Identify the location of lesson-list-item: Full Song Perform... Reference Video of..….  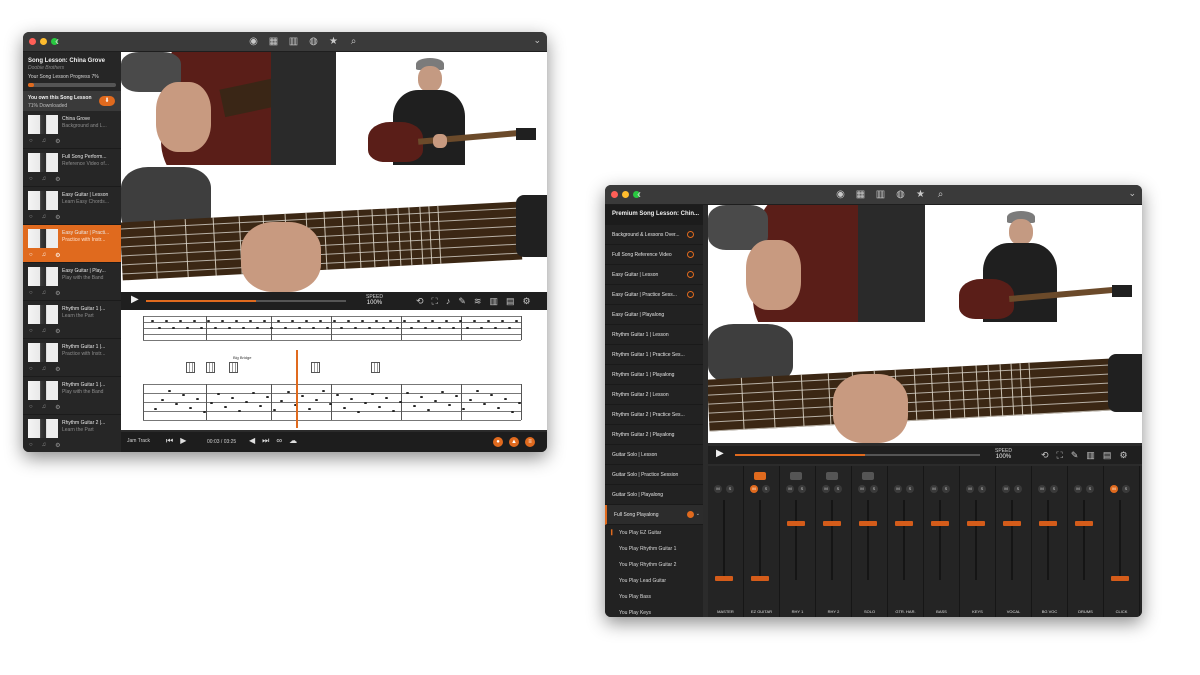
(72, 168).